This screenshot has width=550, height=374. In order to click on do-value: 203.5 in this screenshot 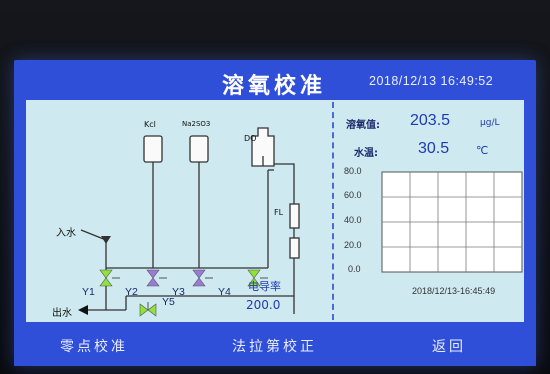, I will do `click(430, 120)`.